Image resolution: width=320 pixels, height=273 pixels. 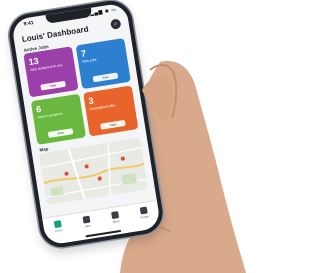 What do you see at coordinates (103, 63) in the screenshot?
I see `tile-new-jobs: 7 New jobs View` at bounding box center [103, 63].